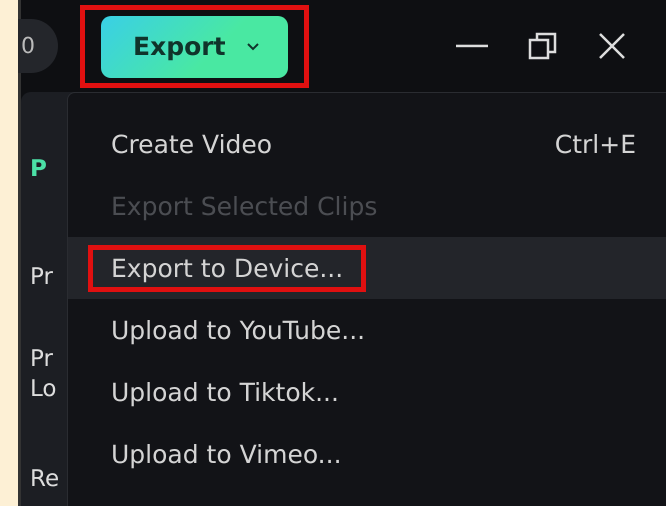 The height and width of the screenshot is (506, 666). I want to click on chevron-down-icon, so click(253, 46).